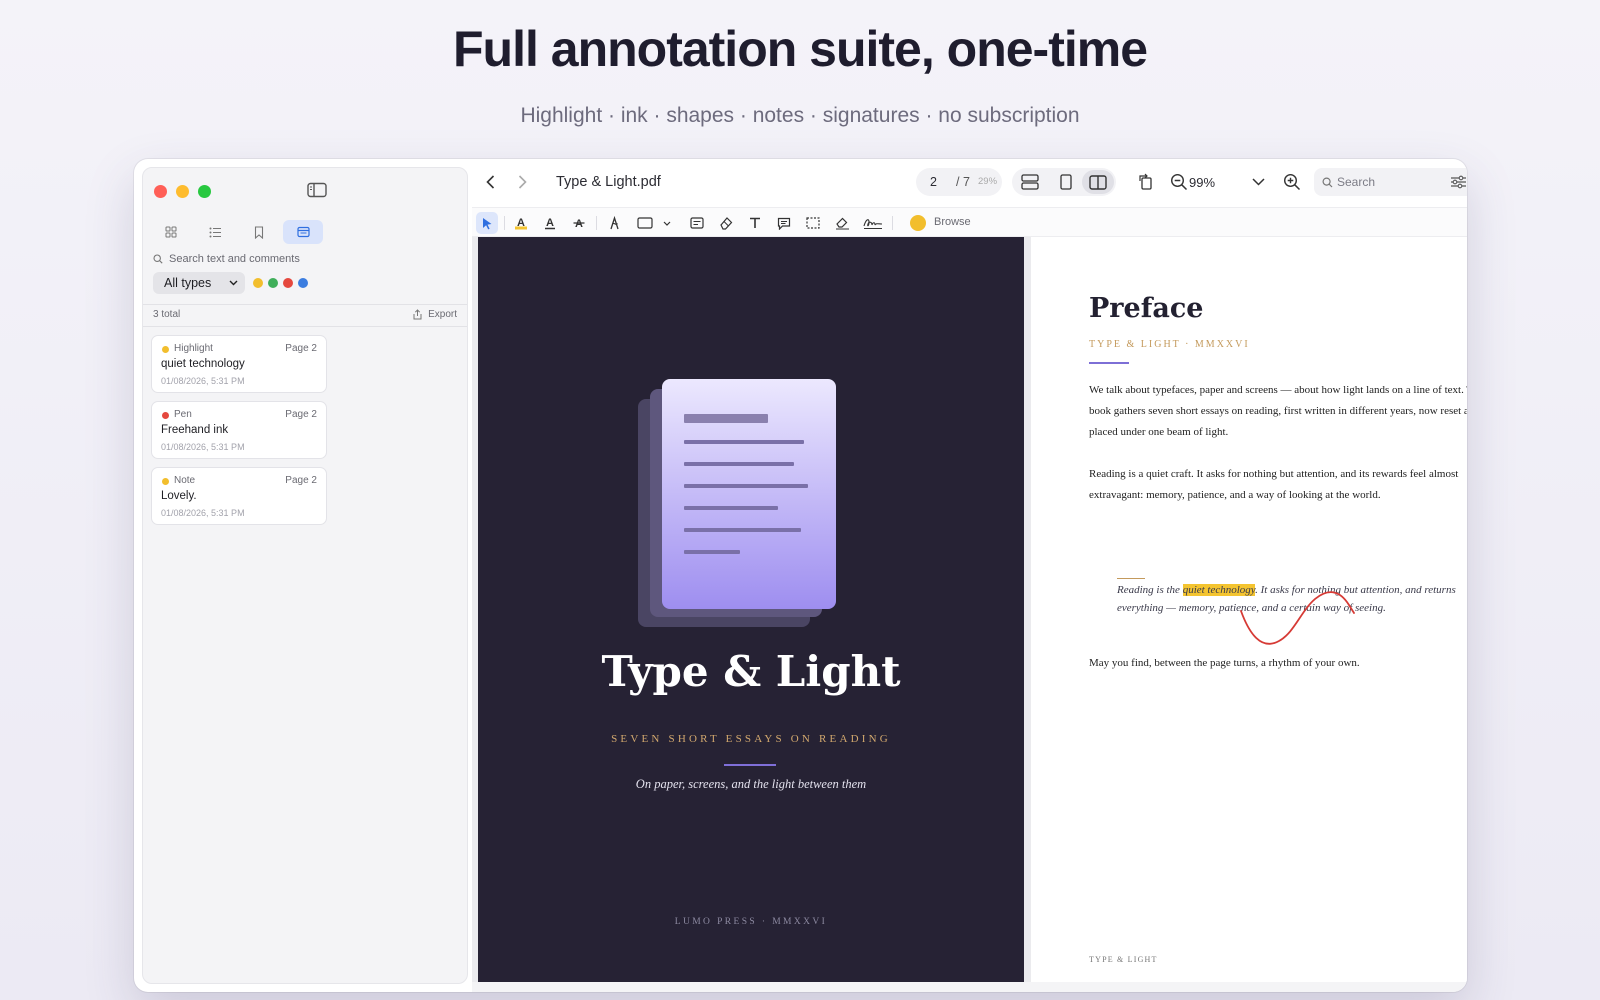  What do you see at coordinates (185, 480) in the screenshot?
I see `annotation-type: Note` at bounding box center [185, 480].